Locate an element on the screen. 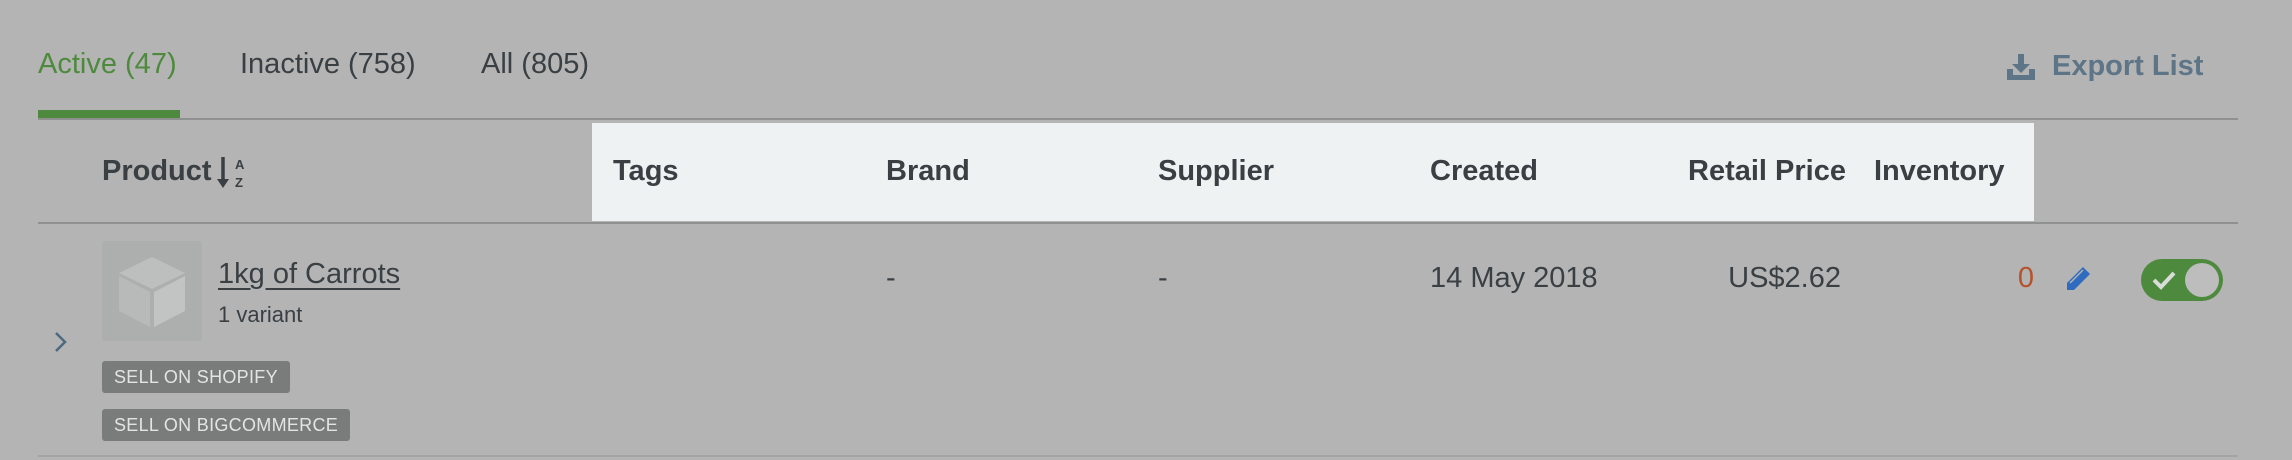 This screenshot has height=460, width=2292. box-icon is located at coordinates (152, 292).